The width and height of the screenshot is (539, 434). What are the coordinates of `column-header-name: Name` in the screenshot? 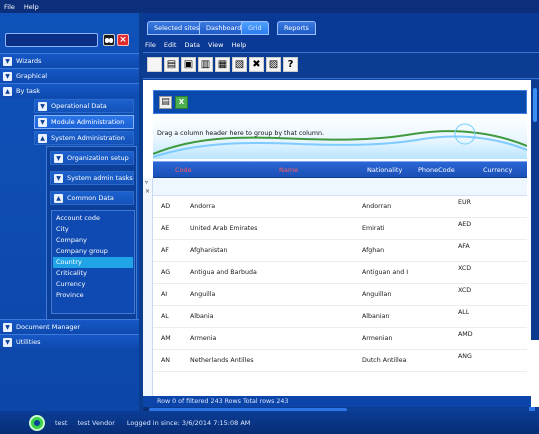 It's located at (288, 170).